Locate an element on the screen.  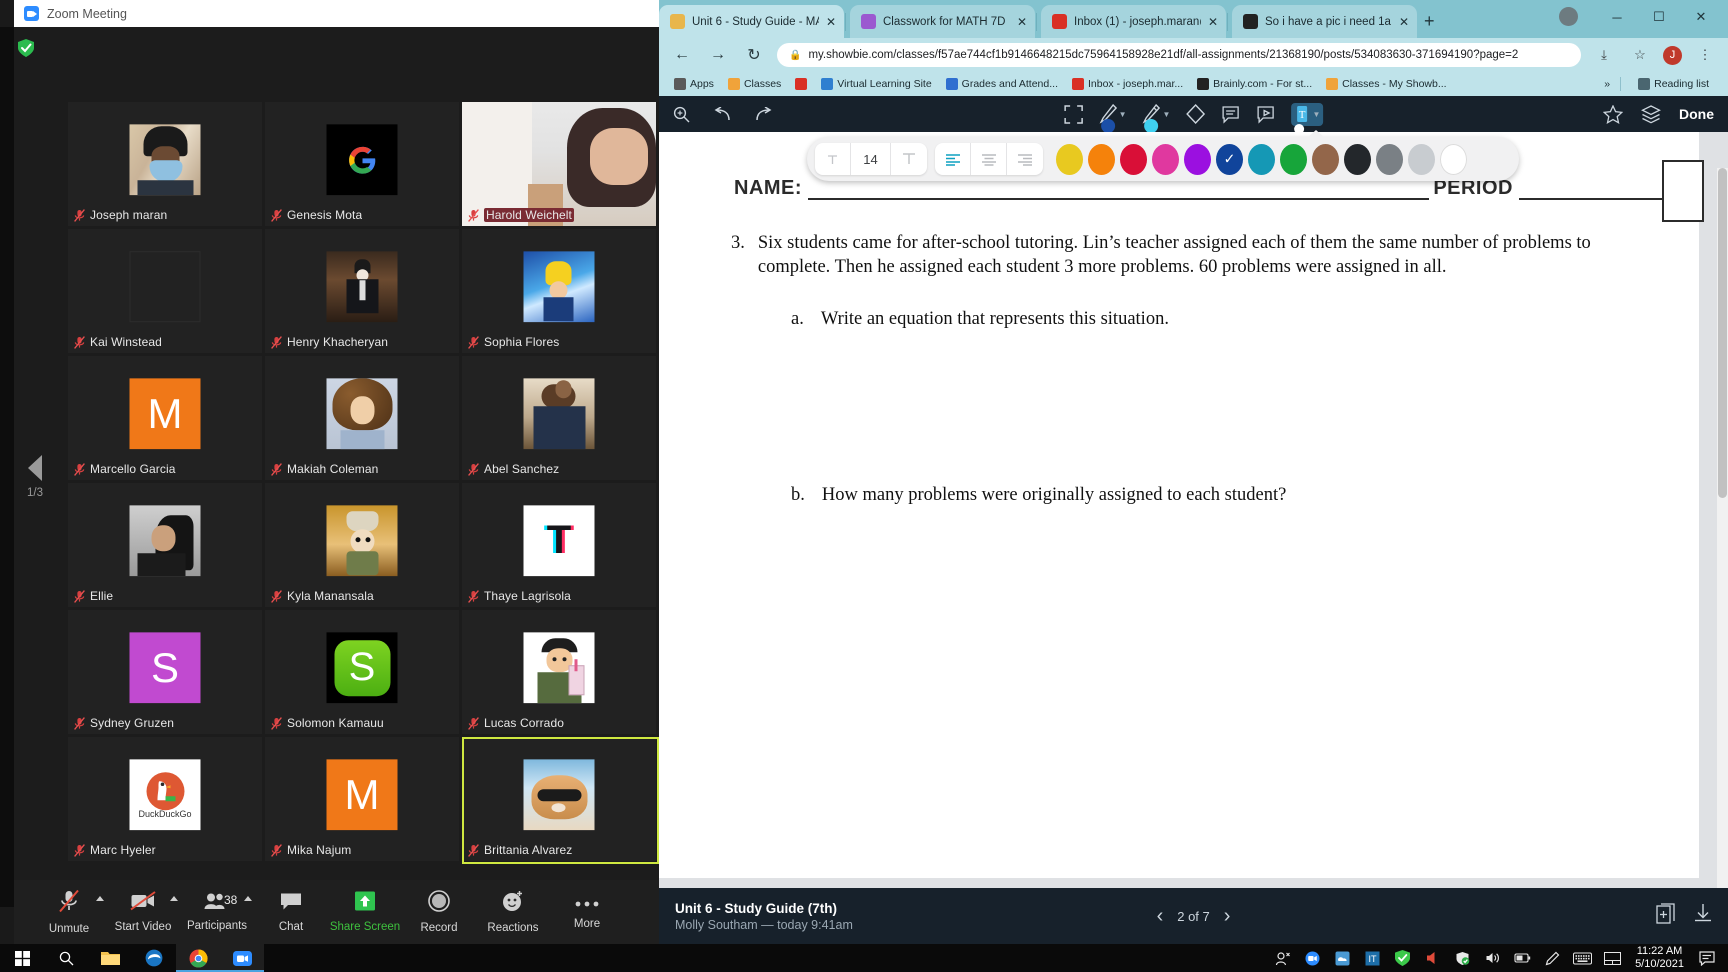
zoom-control-chat: Chat is located at coordinates (291, 912).